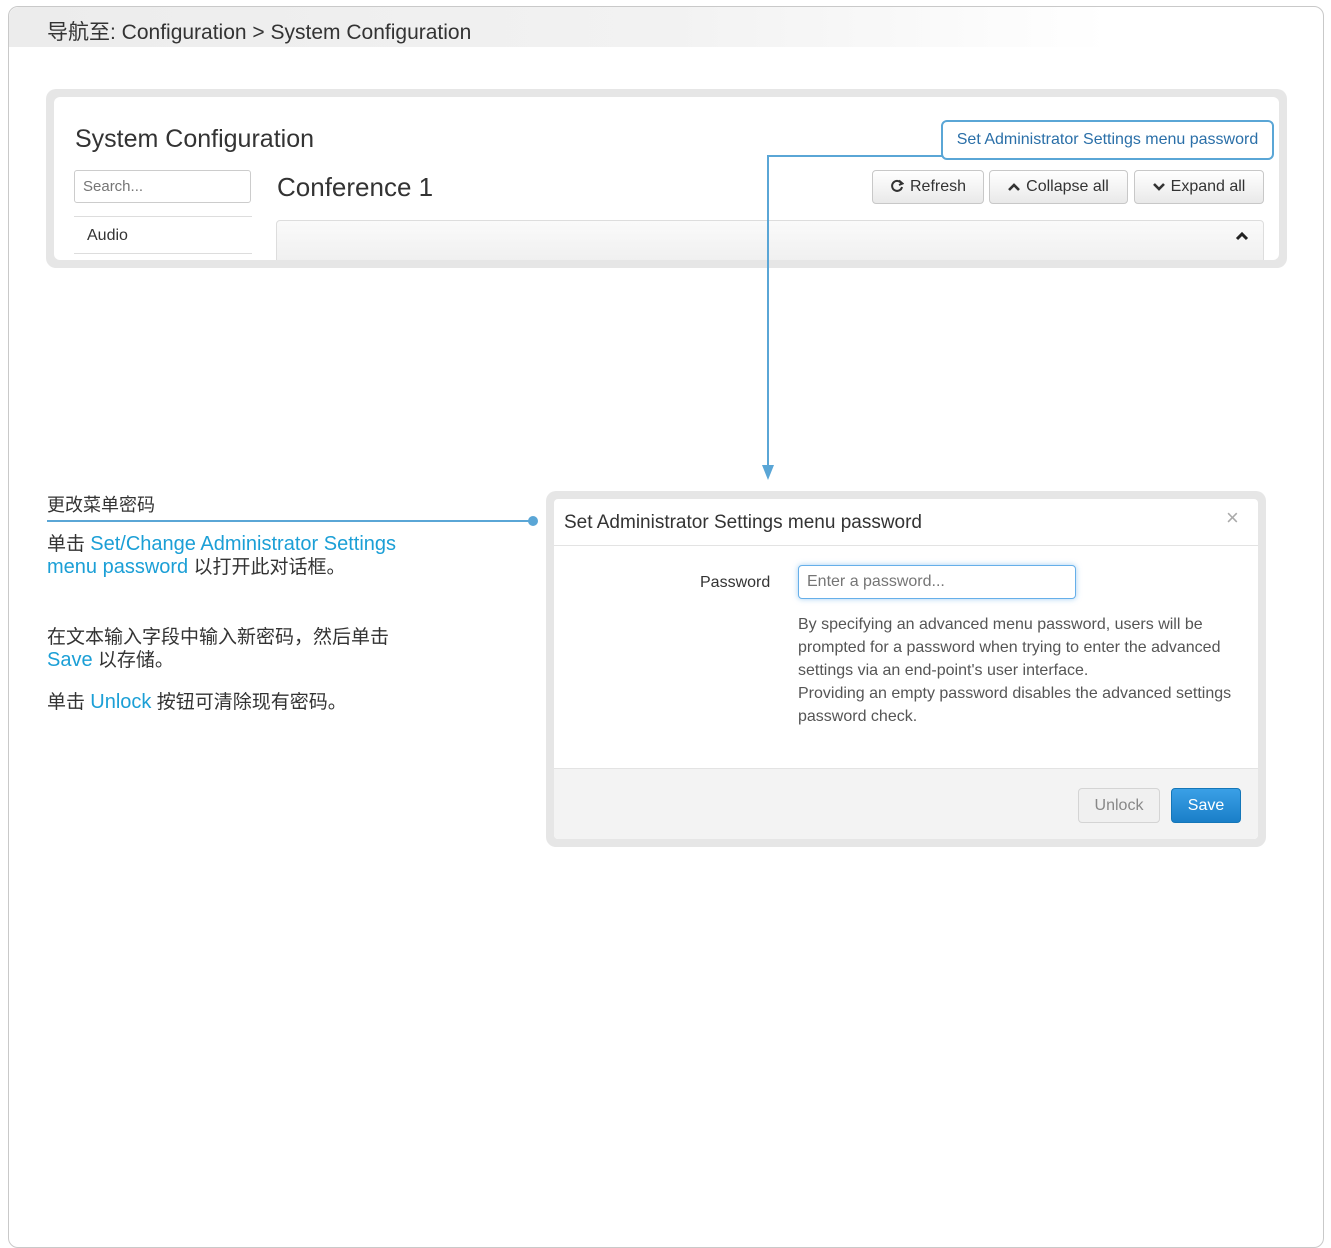 Image resolution: width=1331 pixels, height=1248 pixels. Describe the element at coordinates (743, 522) in the screenshot. I see `dialog-title: Set Administrator Settings menu password` at that location.